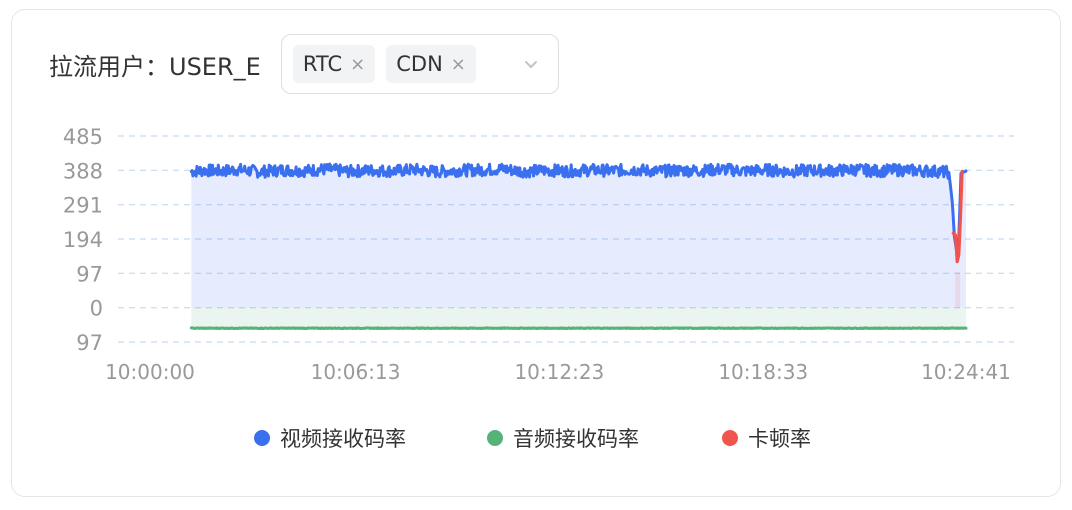  I want to click on y-tick-label: 0, so click(96, 309).